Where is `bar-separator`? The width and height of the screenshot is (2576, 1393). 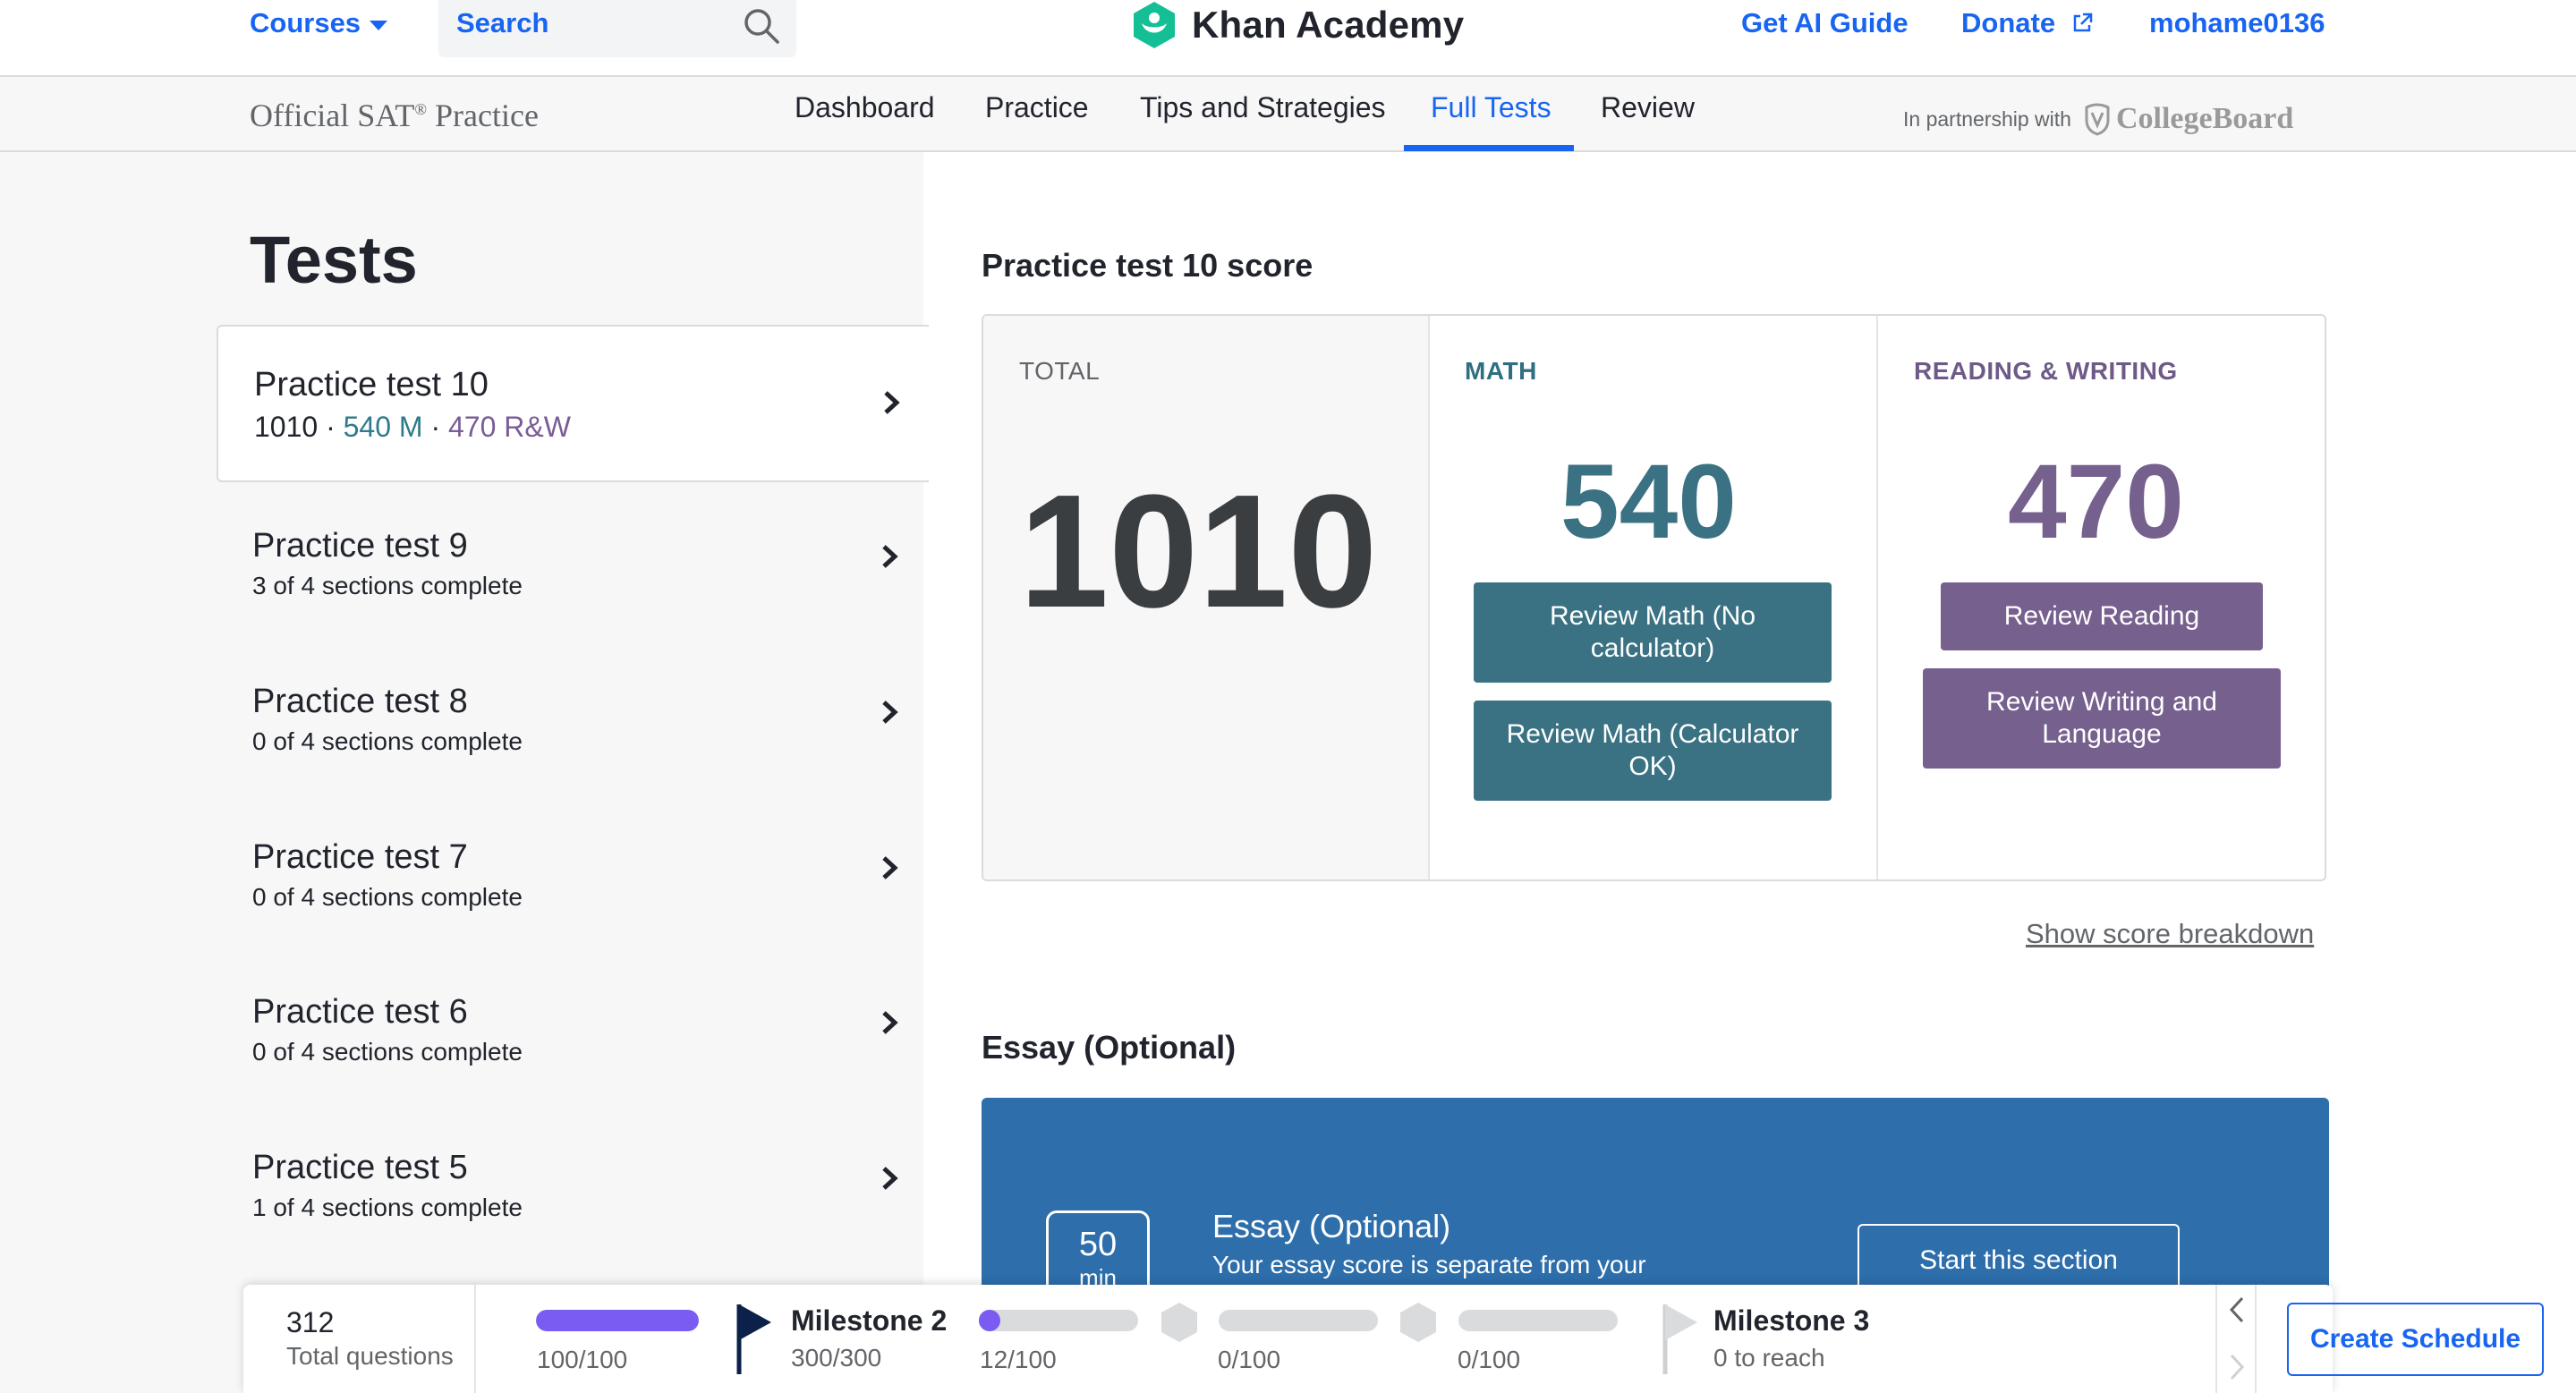 bar-separator is located at coordinates (475, 1339).